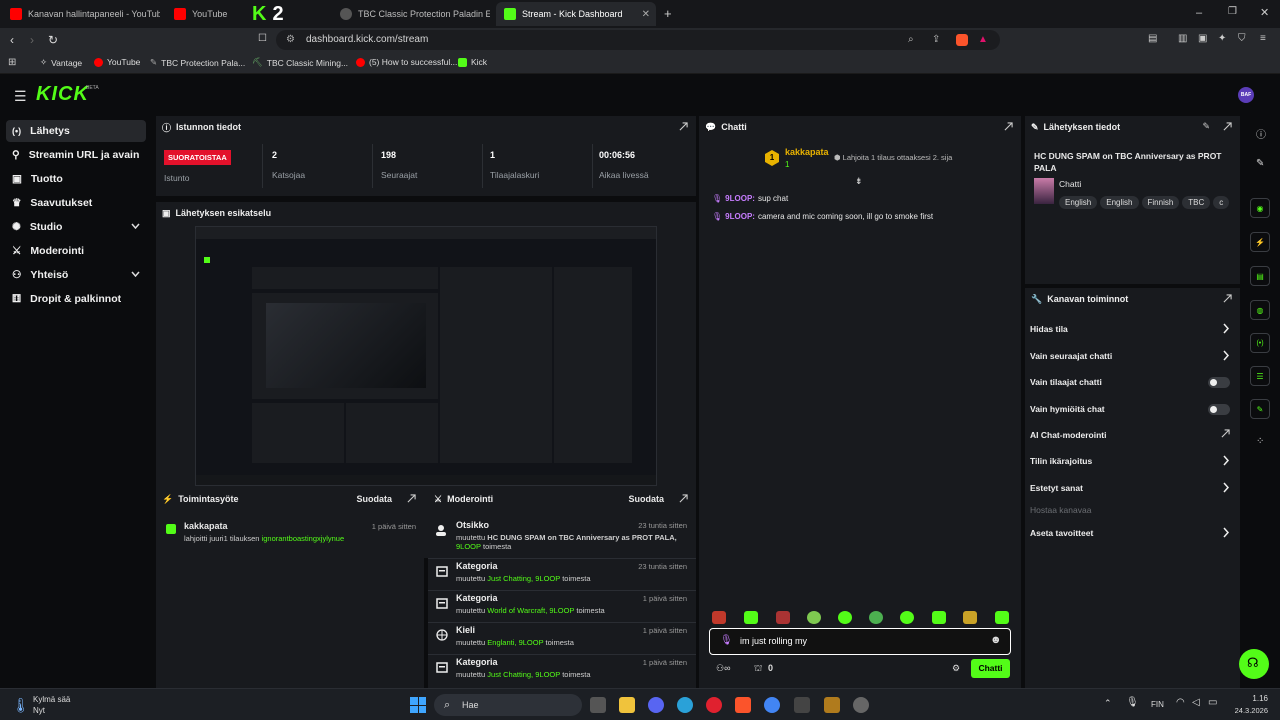 This screenshot has width=1280, height=720. I want to click on menu-icon: ≡, so click(1263, 38).